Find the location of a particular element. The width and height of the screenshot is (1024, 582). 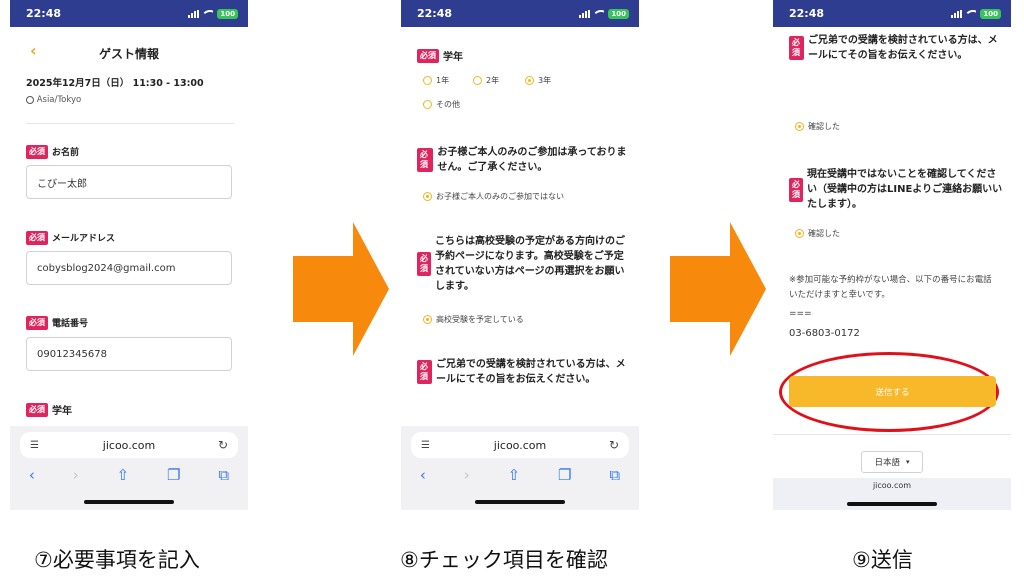

checkbox-answer-1: お子様ご本人のみのご参加ではない is located at coordinates (493, 196).